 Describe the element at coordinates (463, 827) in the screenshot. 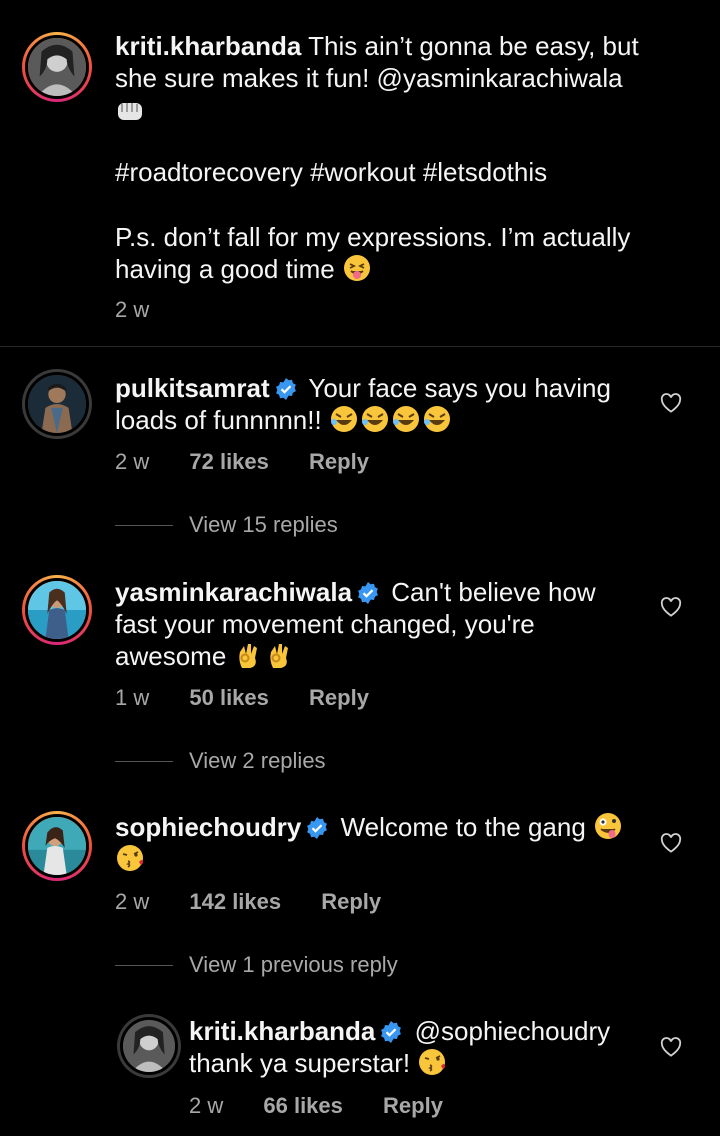

I see `comment-body-line-1: Welcome to the gang` at that location.